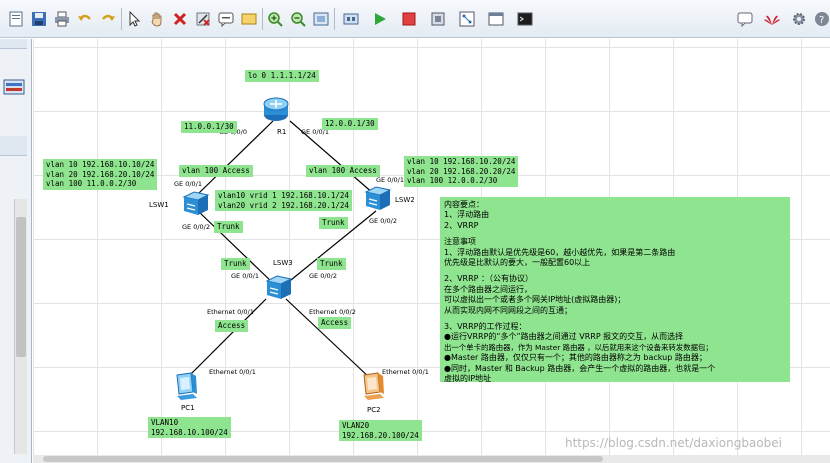  What do you see at coordinates (438, 19) in the screenshot?
I see `capture-icon` at bounding box center [438, 19].